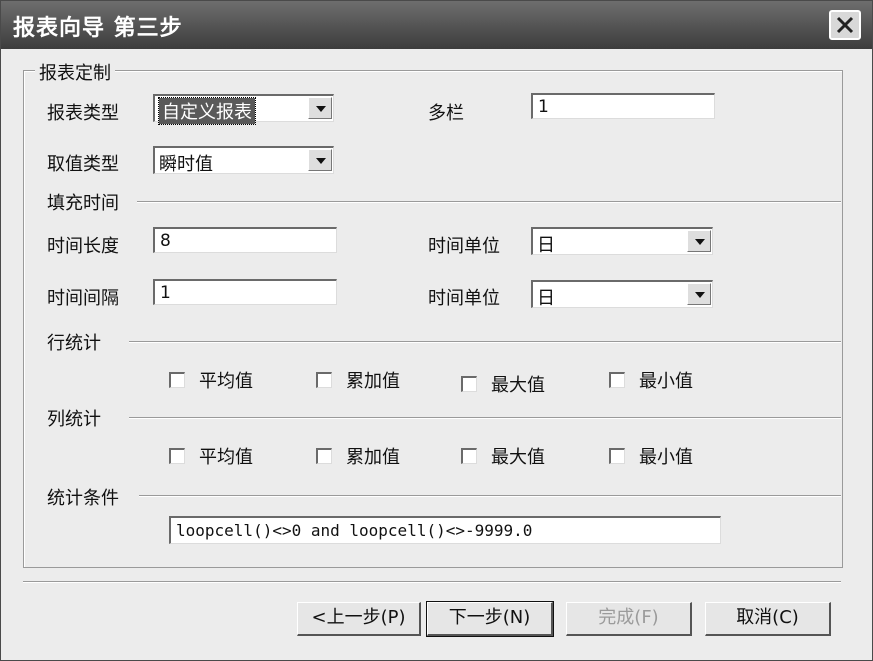 This screenshot has height=661, width=873. I want to click on value-type-dropdown-button, so click(320, 160).